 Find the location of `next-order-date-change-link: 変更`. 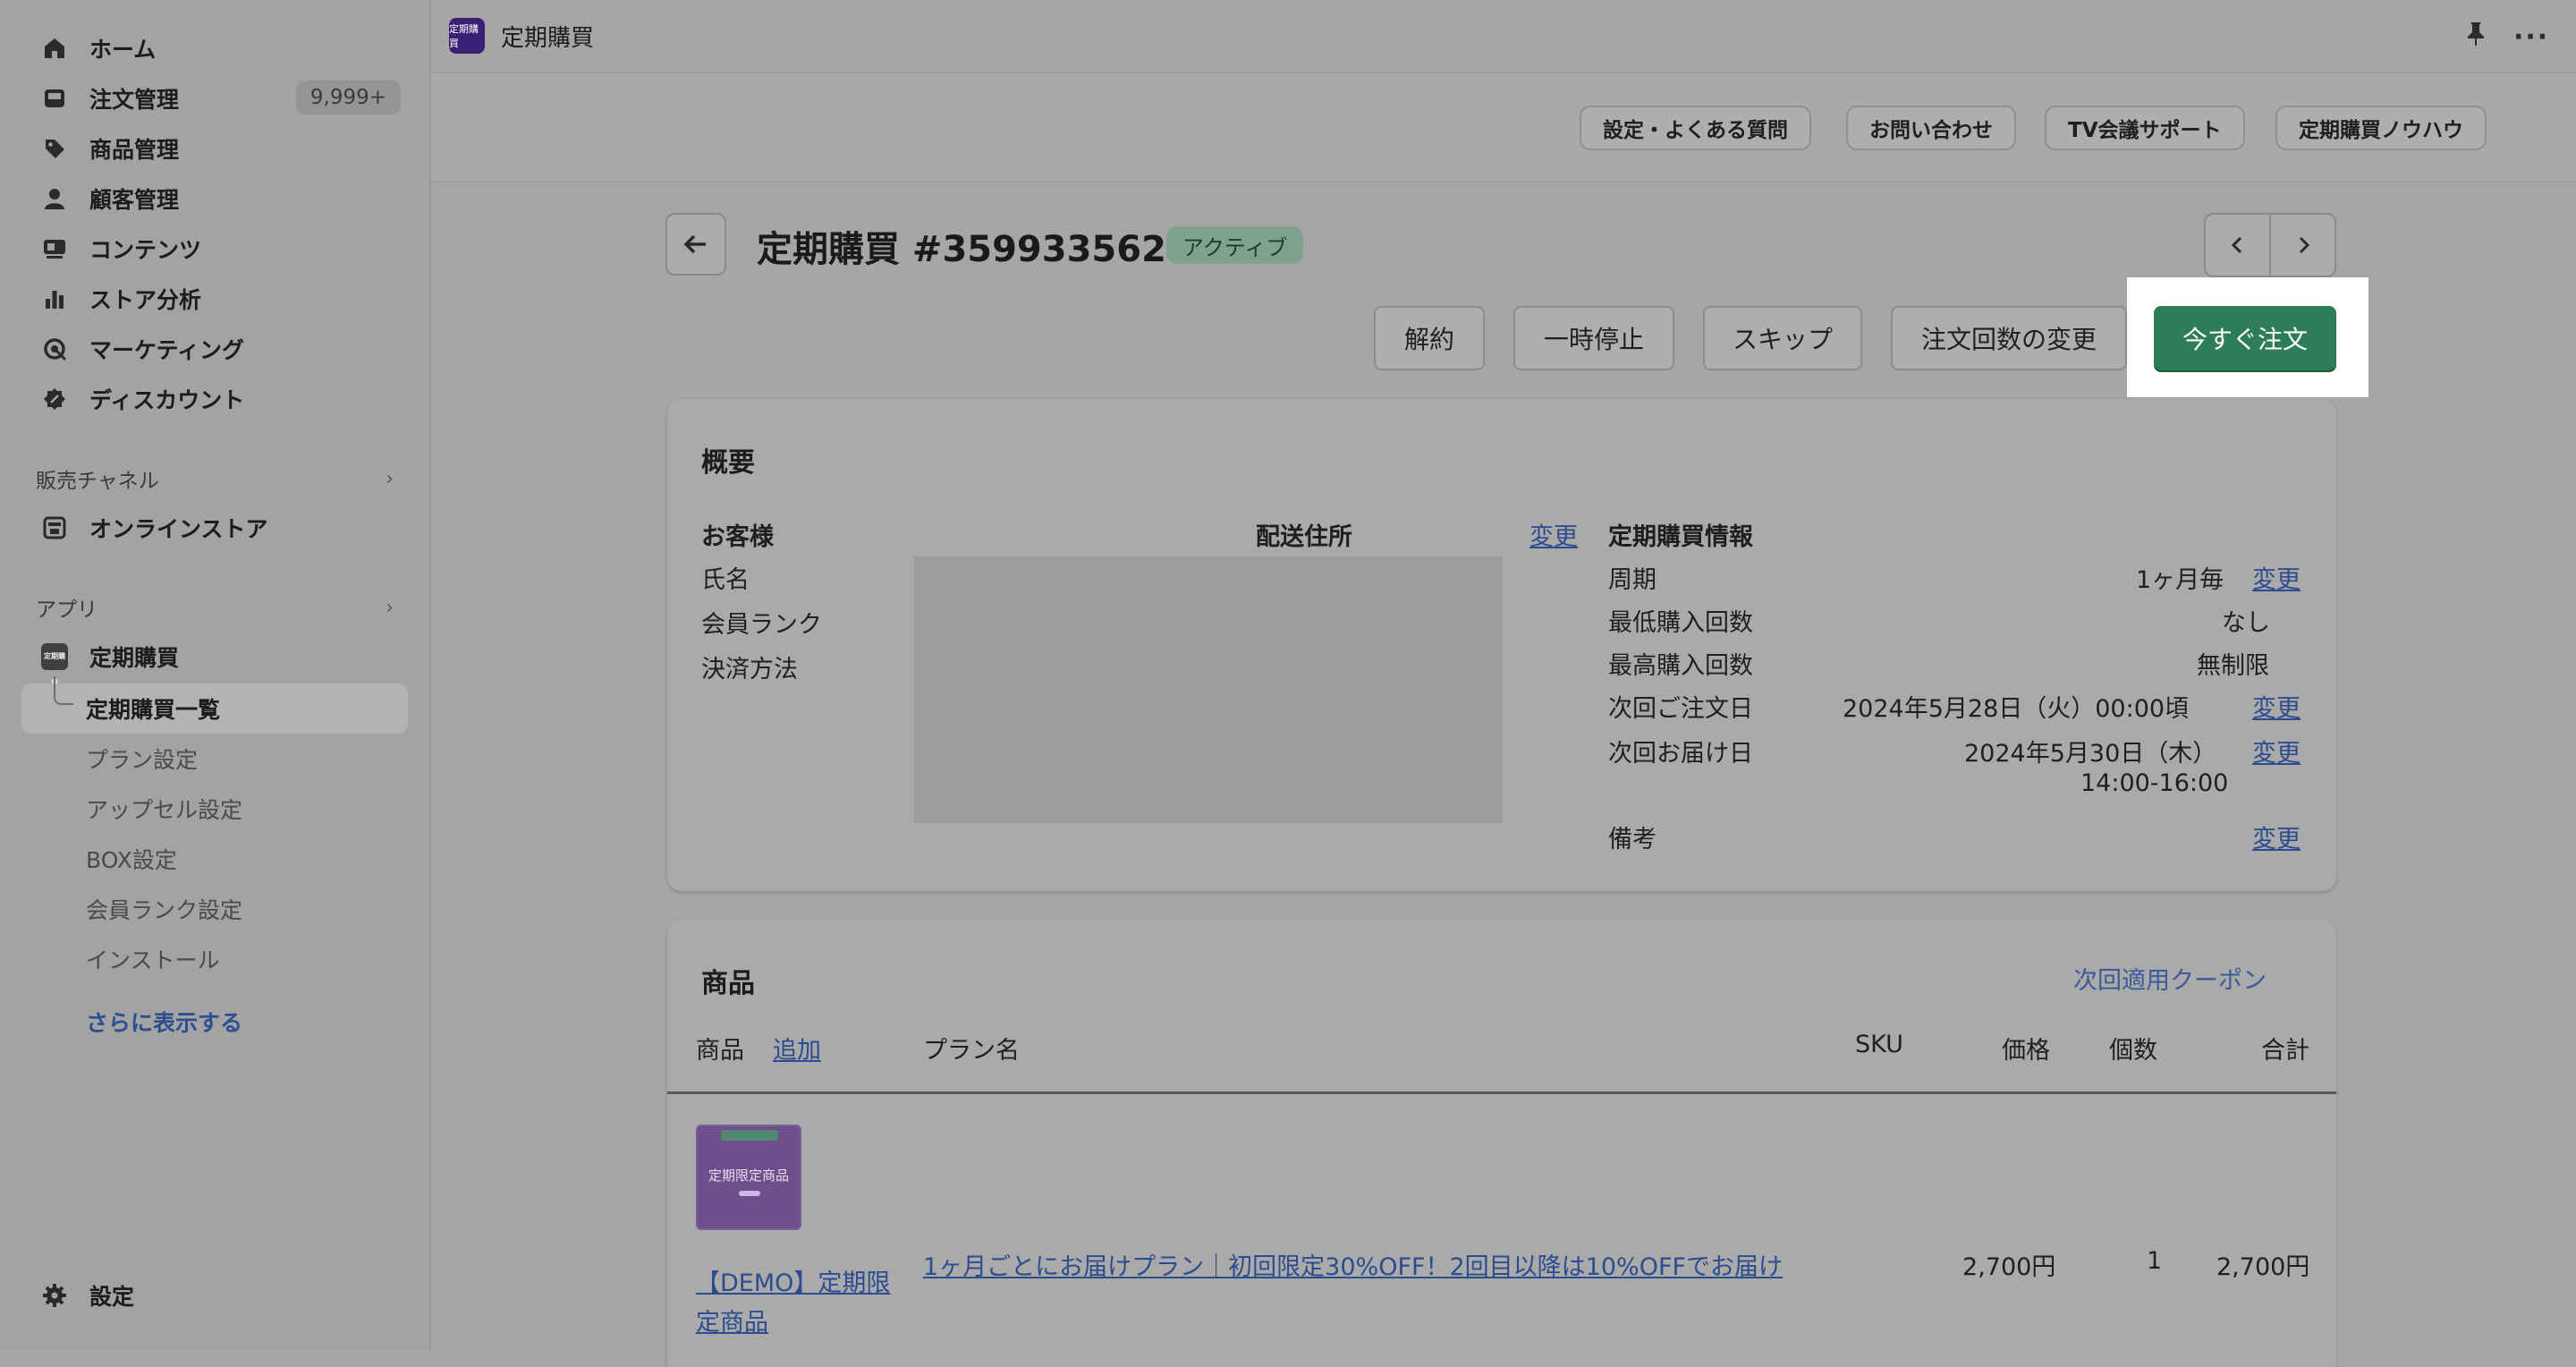

next-order-date-change-link: 変更 is located at coordinates (2276, 706).